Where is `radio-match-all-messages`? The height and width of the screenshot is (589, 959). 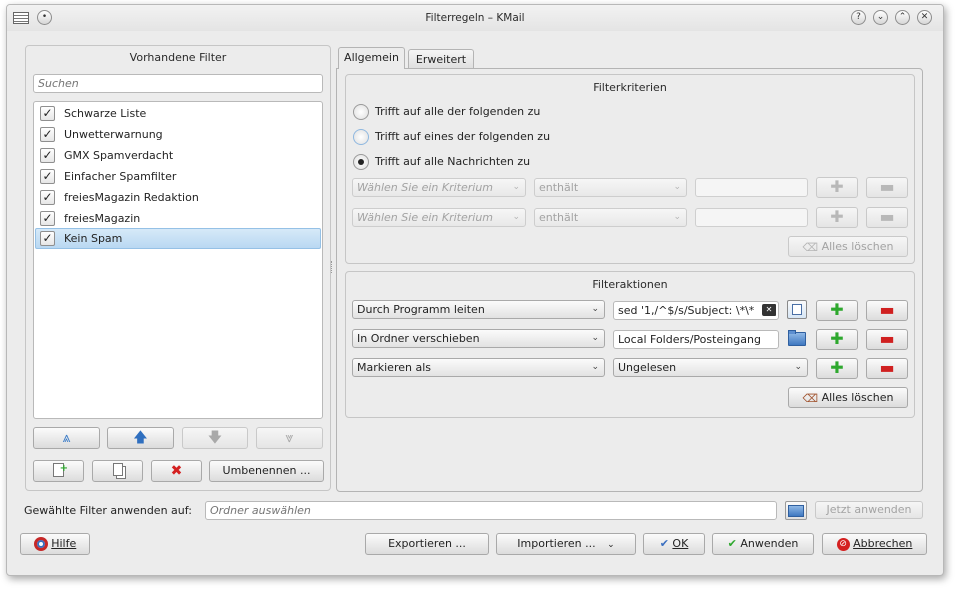 radio-match-all-messages is located at coordinates (361, 162).